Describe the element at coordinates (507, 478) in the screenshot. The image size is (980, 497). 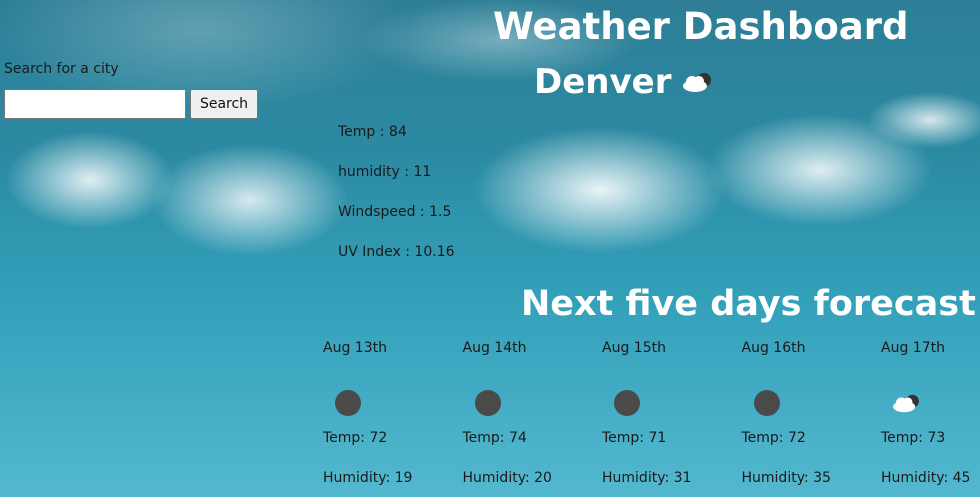
I see `forecast-humidity: Humidity: 20` at that location.